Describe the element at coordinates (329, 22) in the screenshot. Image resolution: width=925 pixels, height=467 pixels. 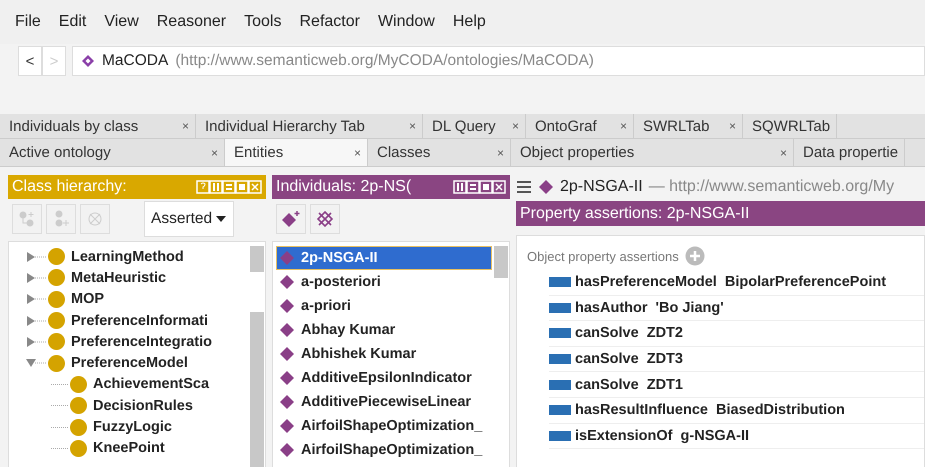
I see `menu-item: Refactor` at that location.